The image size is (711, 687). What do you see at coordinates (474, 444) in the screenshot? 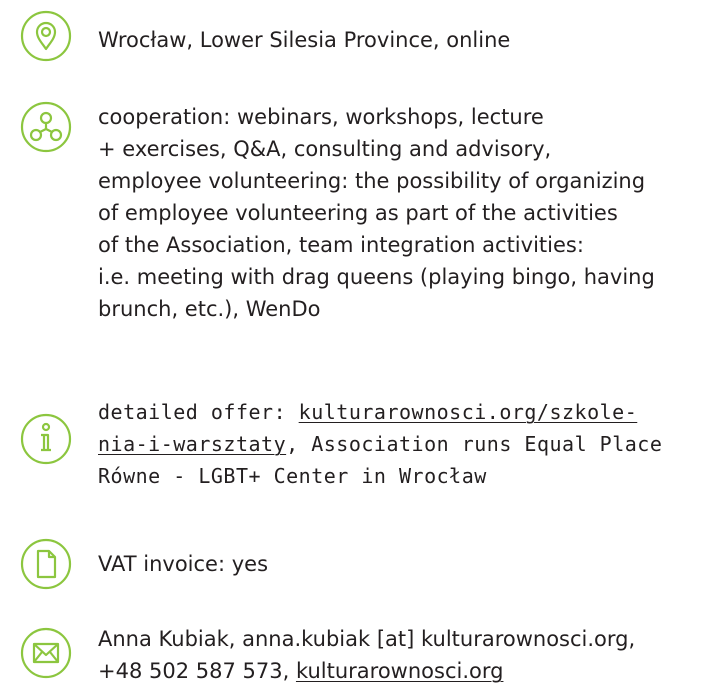
I see `offer-line2-rest: , Association runs Equal Place` at bounding box center [474, 444].